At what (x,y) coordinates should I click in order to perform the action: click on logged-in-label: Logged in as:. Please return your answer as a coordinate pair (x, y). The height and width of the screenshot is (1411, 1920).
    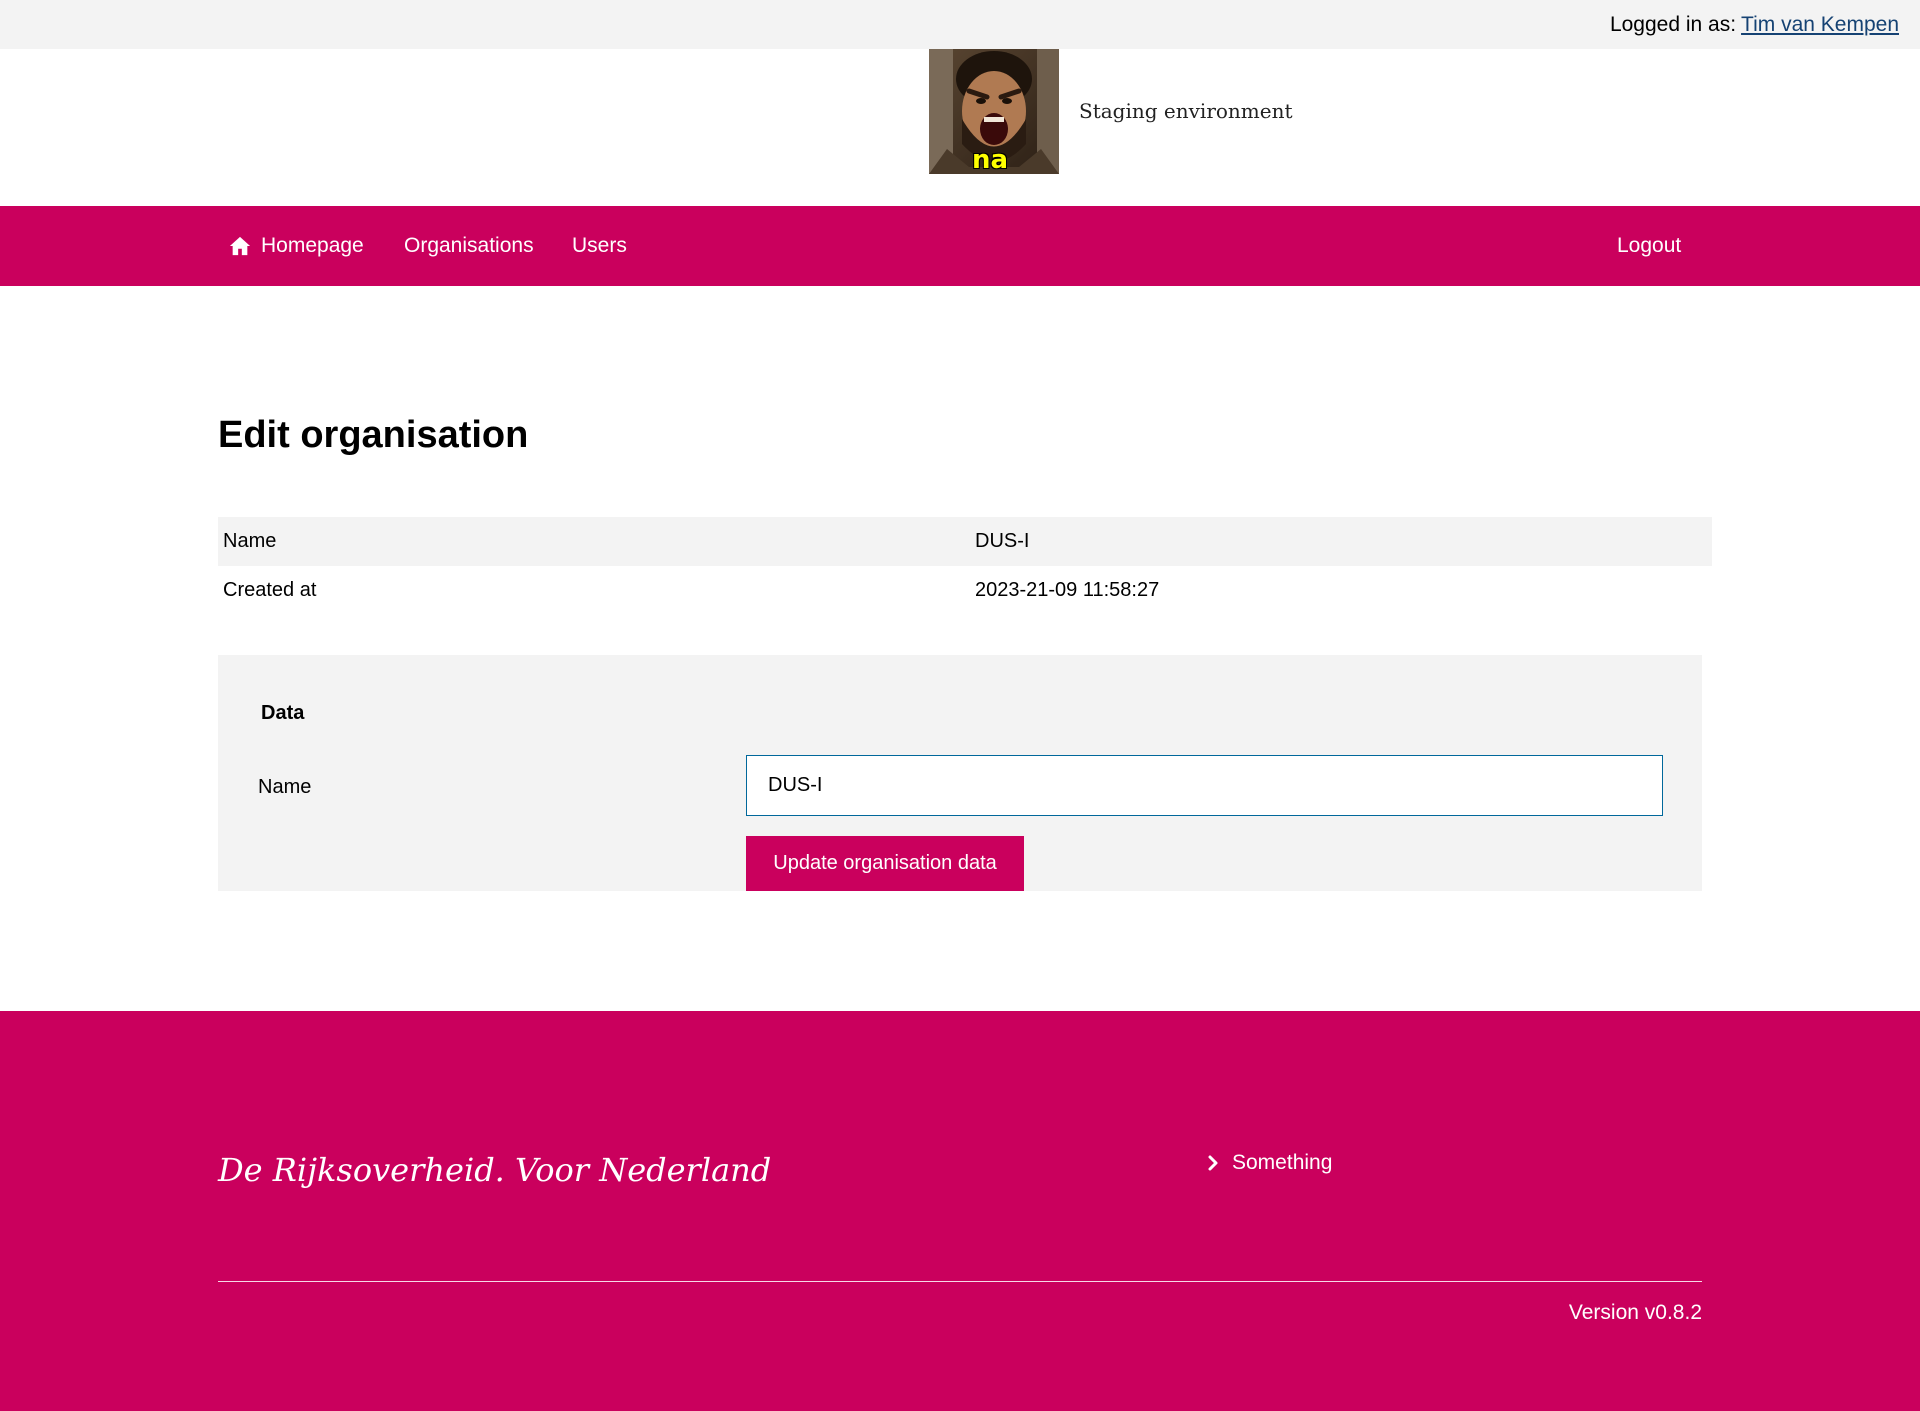
    Looking at the image, I should click on (1673, 24).